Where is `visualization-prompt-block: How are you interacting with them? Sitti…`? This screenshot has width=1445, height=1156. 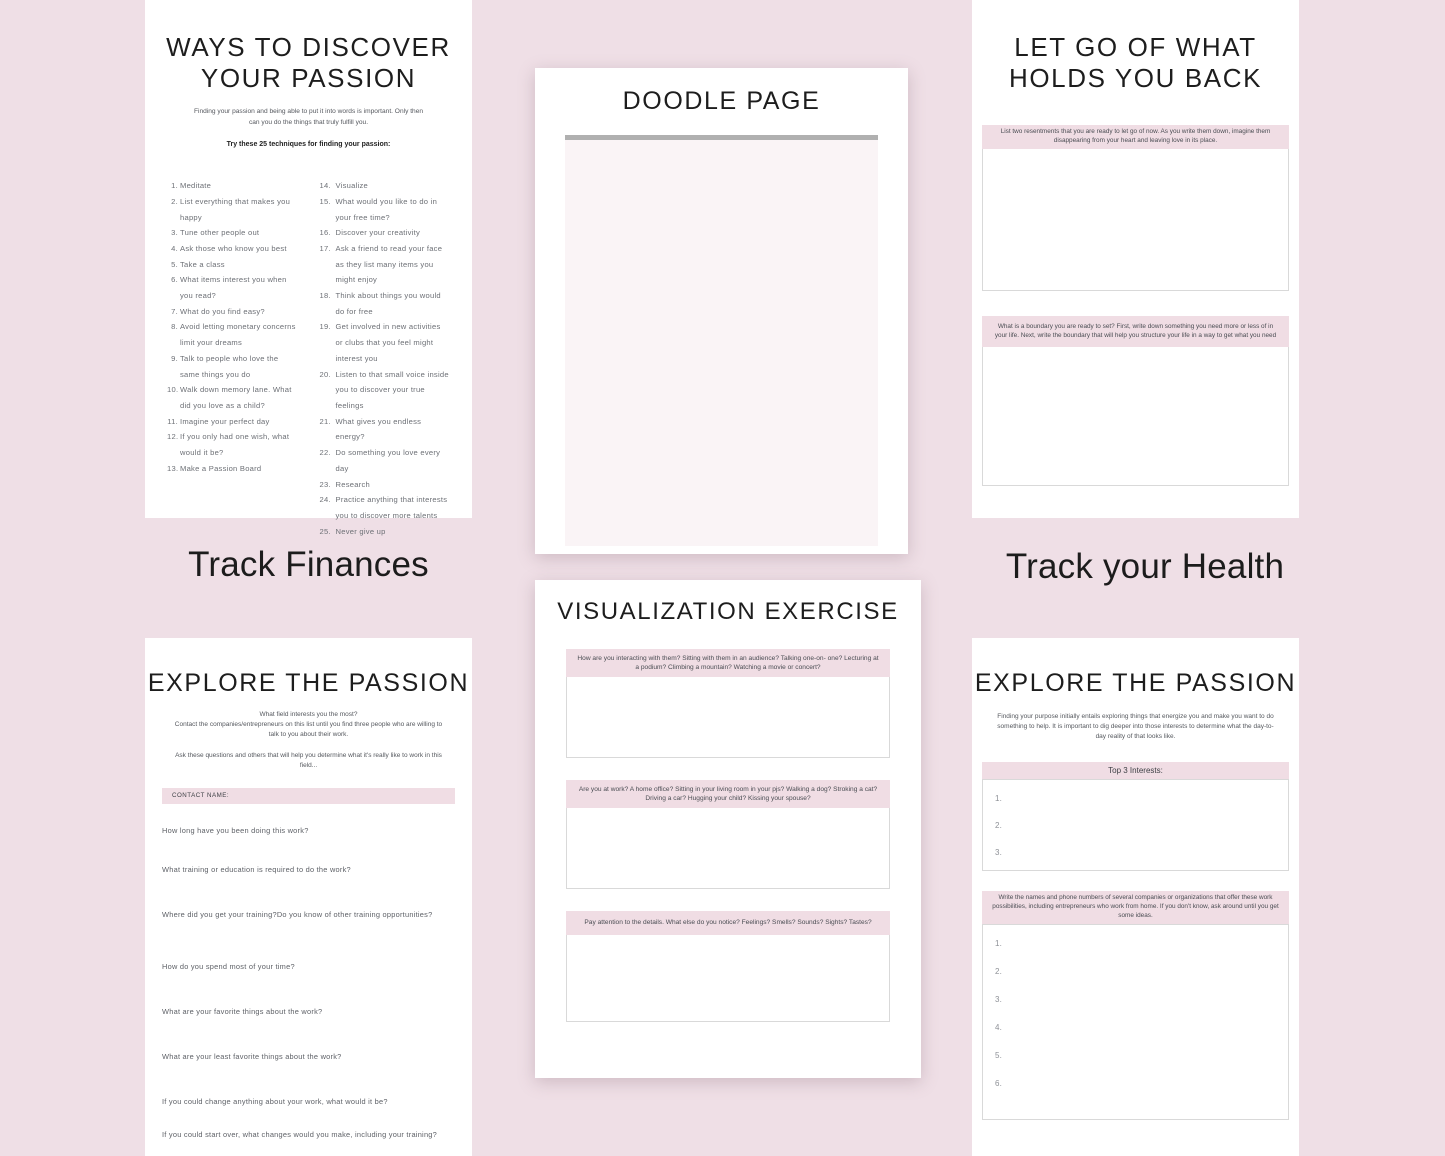
visualization-prompt-block: How are you interacting with them? Sitti… is located at coordinates (728, 703).